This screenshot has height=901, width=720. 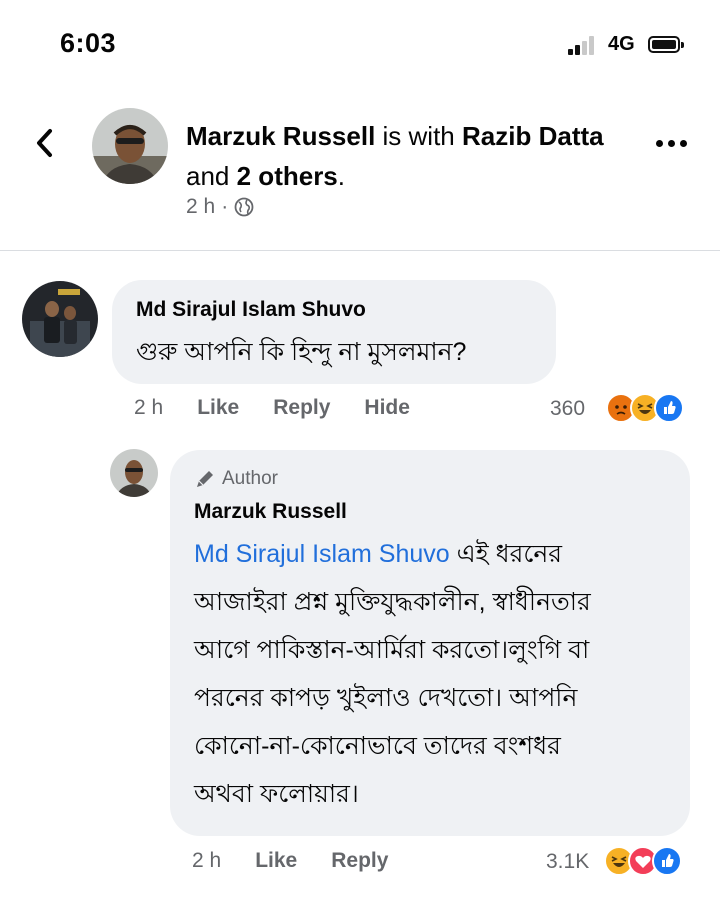 What do you see at coordinates (360, 250) in the screenshot?
I see `divider` at bounding box center [360, 250].